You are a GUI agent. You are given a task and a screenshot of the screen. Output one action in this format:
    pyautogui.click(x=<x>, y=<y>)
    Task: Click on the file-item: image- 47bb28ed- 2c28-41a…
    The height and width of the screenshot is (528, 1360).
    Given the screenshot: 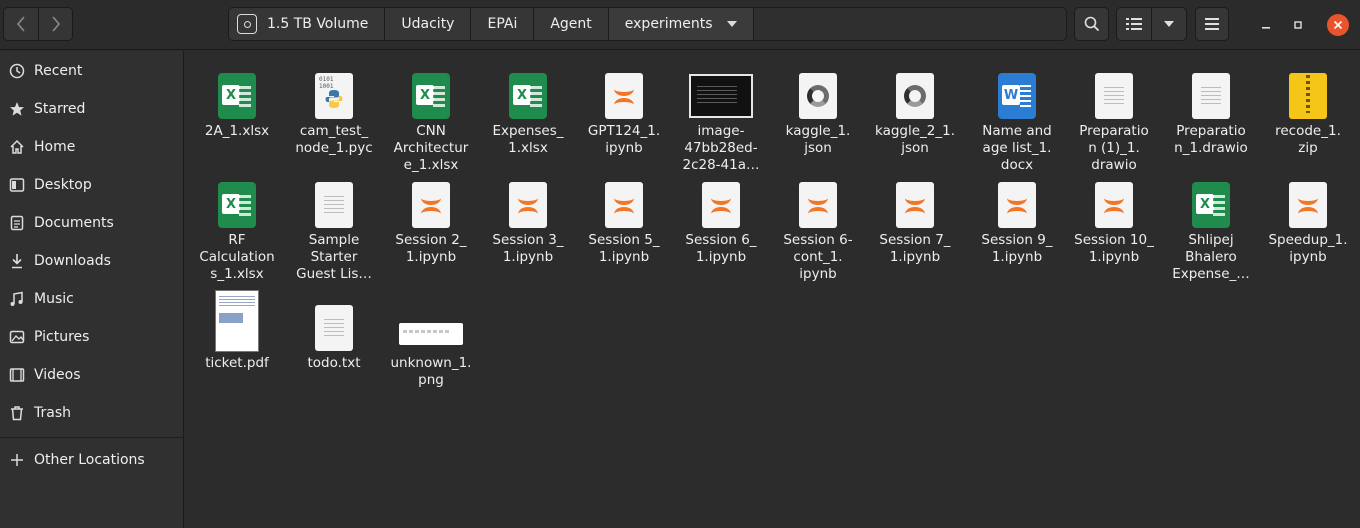 What is the action you would take?
    pyautogui.click(x=721, y=122)
    